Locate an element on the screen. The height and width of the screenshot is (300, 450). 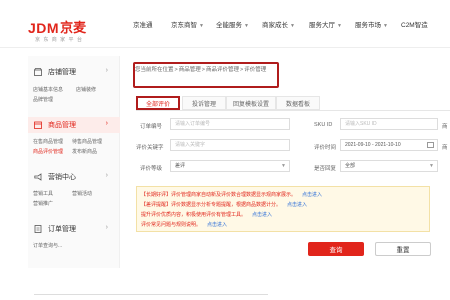
footer-divider is located at coordinates (151, 294).